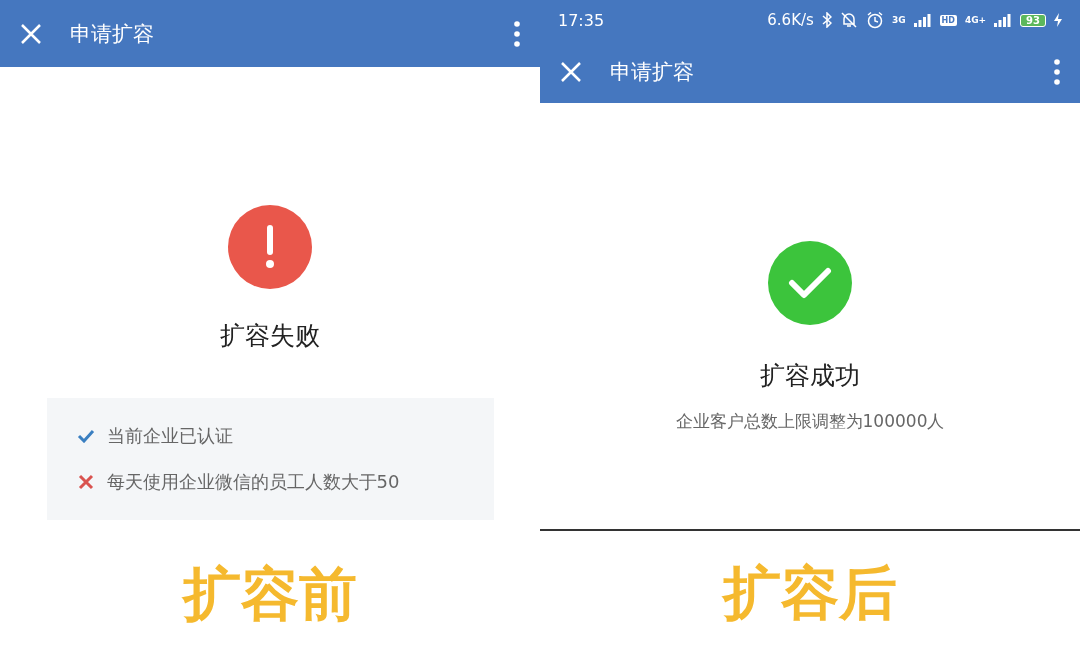 This screenshot has height=667, width=1080. I want to click on network-type: 3G, so click(898, 20).